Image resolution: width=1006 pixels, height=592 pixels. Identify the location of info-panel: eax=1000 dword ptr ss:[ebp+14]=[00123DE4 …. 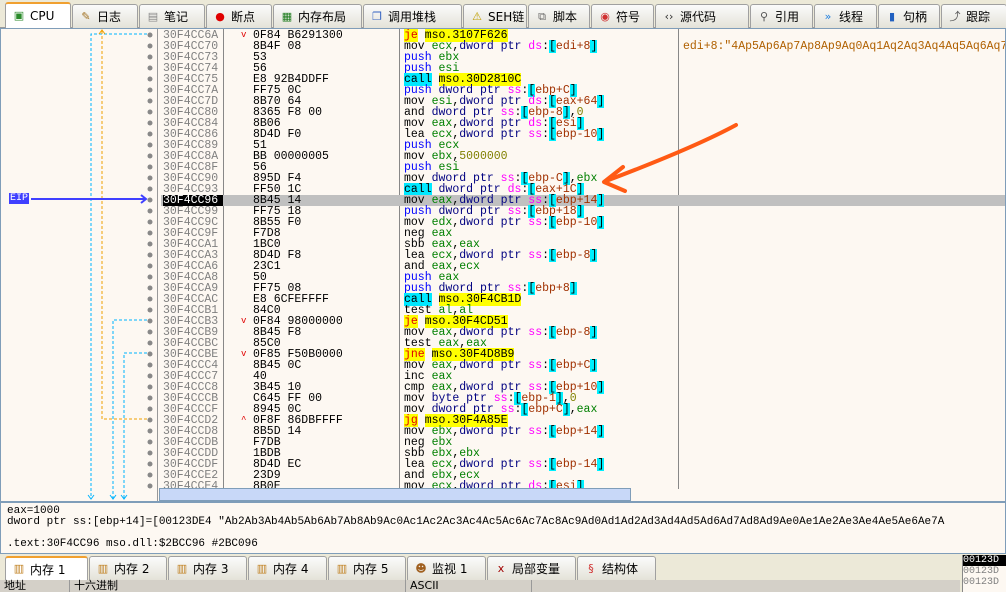
(503, 528).